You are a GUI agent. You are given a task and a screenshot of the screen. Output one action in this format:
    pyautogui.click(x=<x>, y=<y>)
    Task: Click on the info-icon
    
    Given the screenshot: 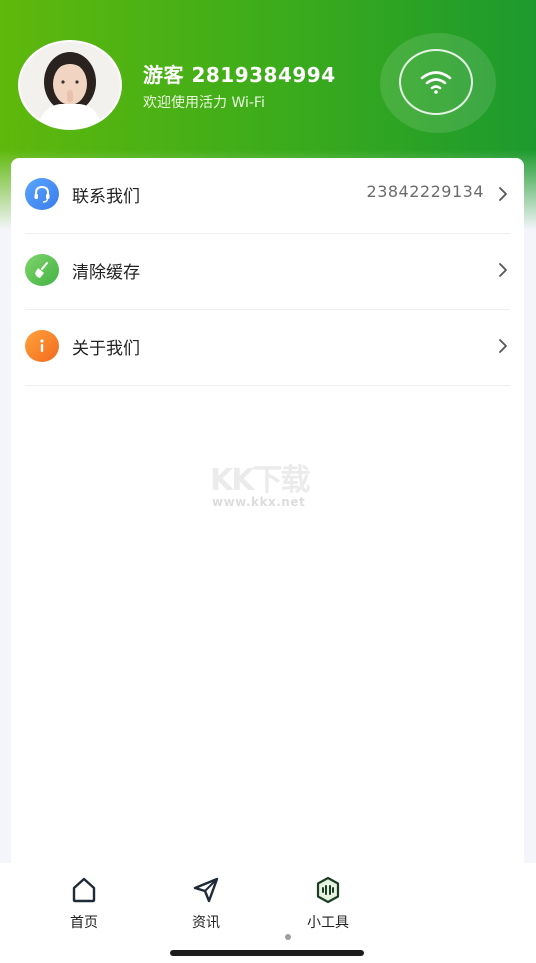 What is the action you would take?
    pyautogui.click(x=42, y=346)
    